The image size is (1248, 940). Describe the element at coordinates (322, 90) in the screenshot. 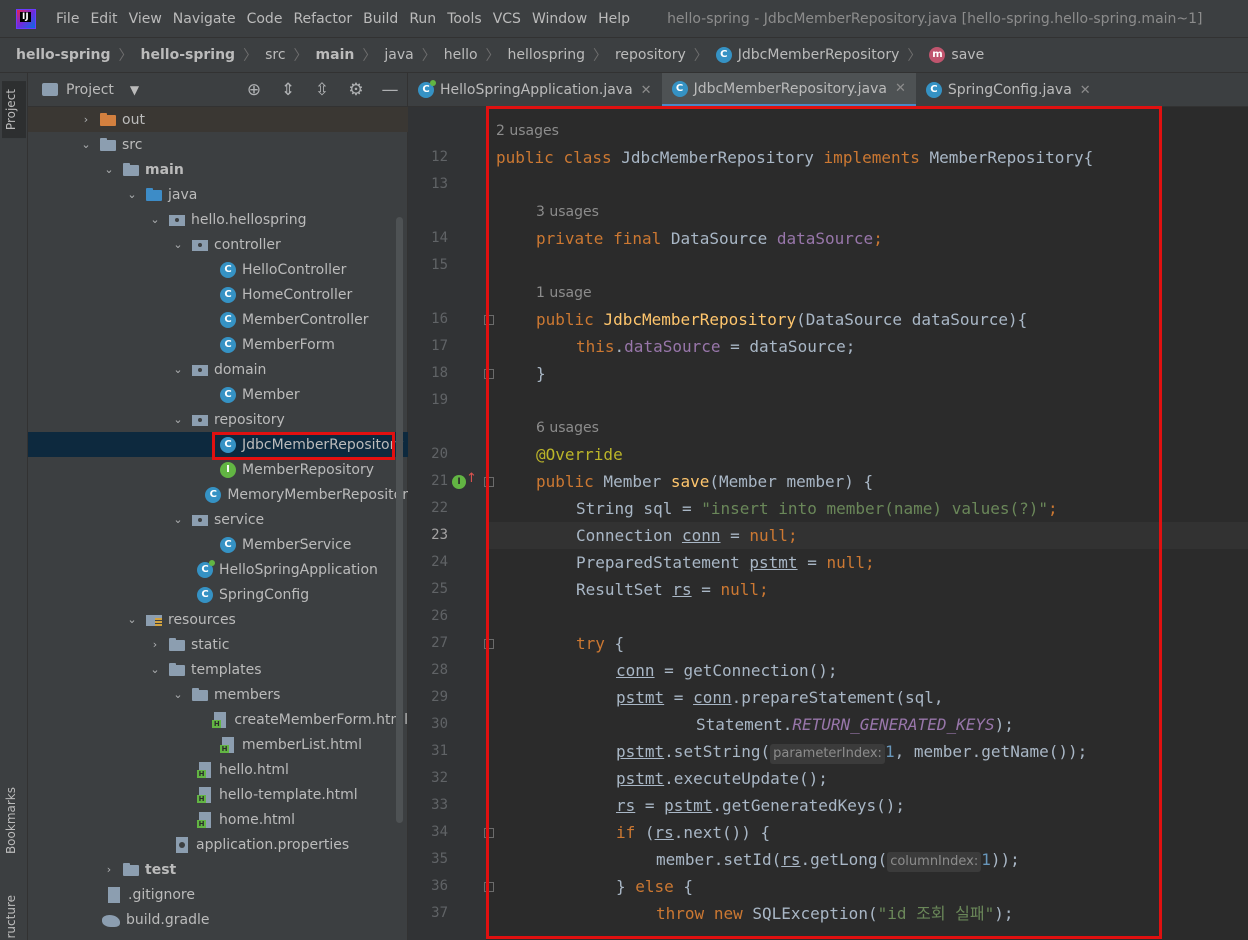

I see `collapse-all-icon: ⇳` at that location.